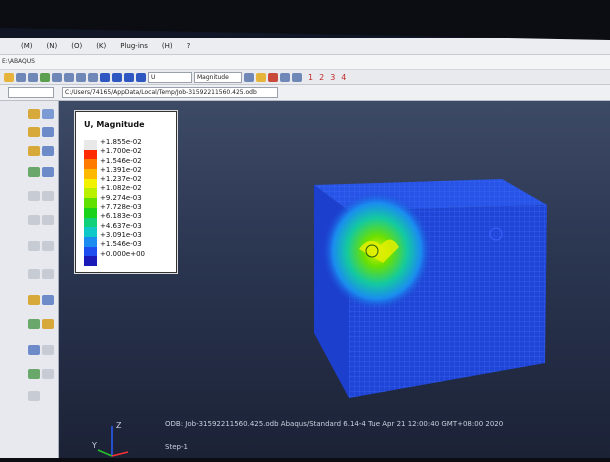  I want to click on module-combo, so click(31, 92).